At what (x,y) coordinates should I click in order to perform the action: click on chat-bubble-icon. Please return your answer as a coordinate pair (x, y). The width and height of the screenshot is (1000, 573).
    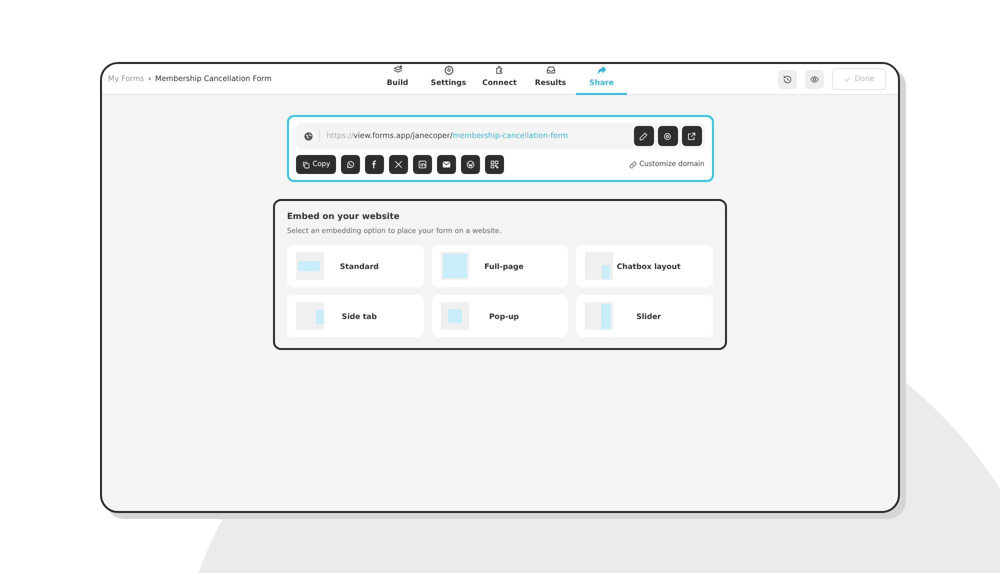
    Looking at the image, I should click on (351, 164).